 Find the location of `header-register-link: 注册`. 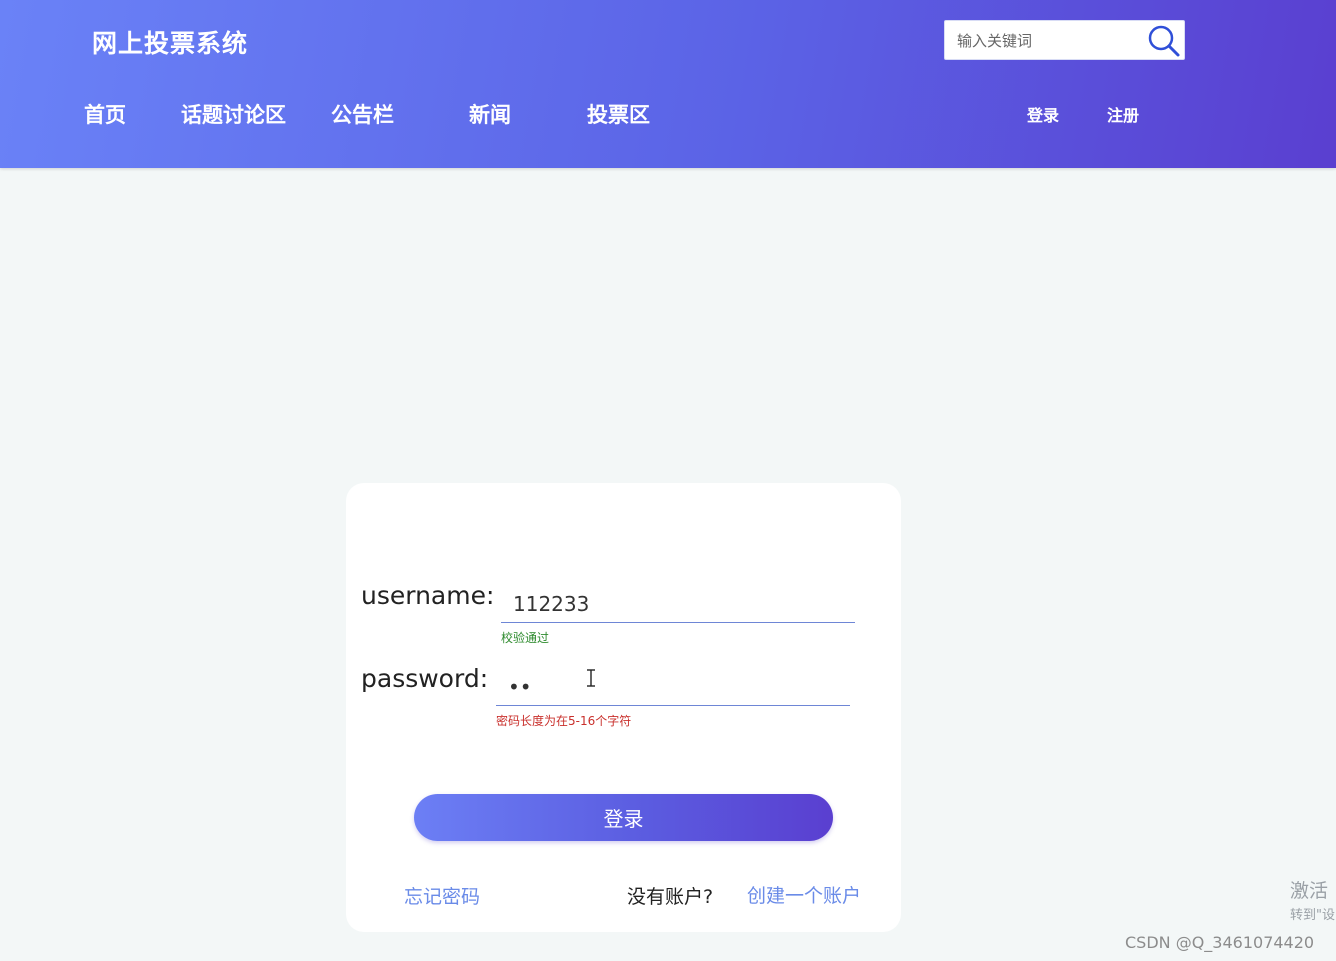

header-register-link: 注册 is located at coordinates (1123, 114).